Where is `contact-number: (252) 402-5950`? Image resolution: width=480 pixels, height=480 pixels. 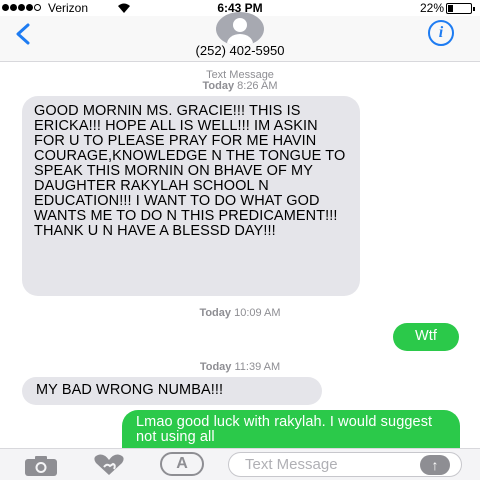 contact-number: (252) 402-5950 is located at coordinates (240, 50).